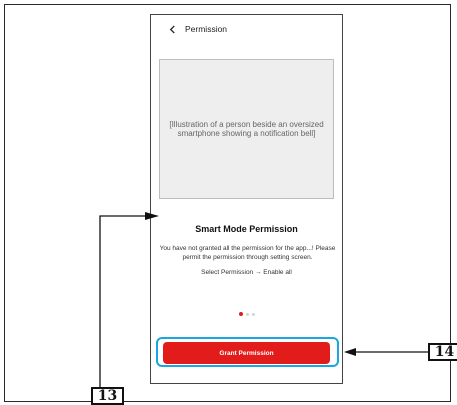 The image size is (457, 405). I want to click on permission-heading: Smart Mode Permission, so click(246, 229).